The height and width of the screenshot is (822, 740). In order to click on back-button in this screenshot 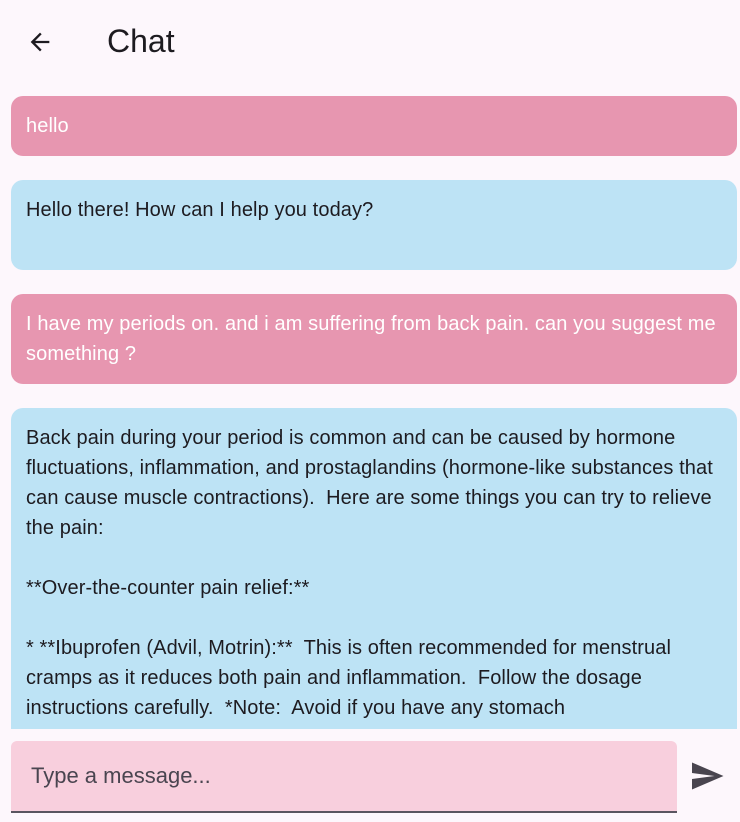, I will do `click(40, 42)`.